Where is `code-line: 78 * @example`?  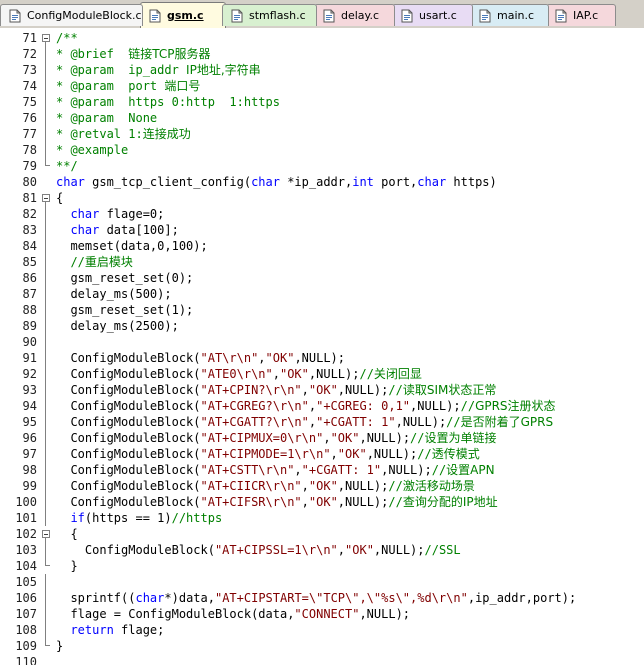 code-line: 78 * @example is located at coordinates (322, 150).